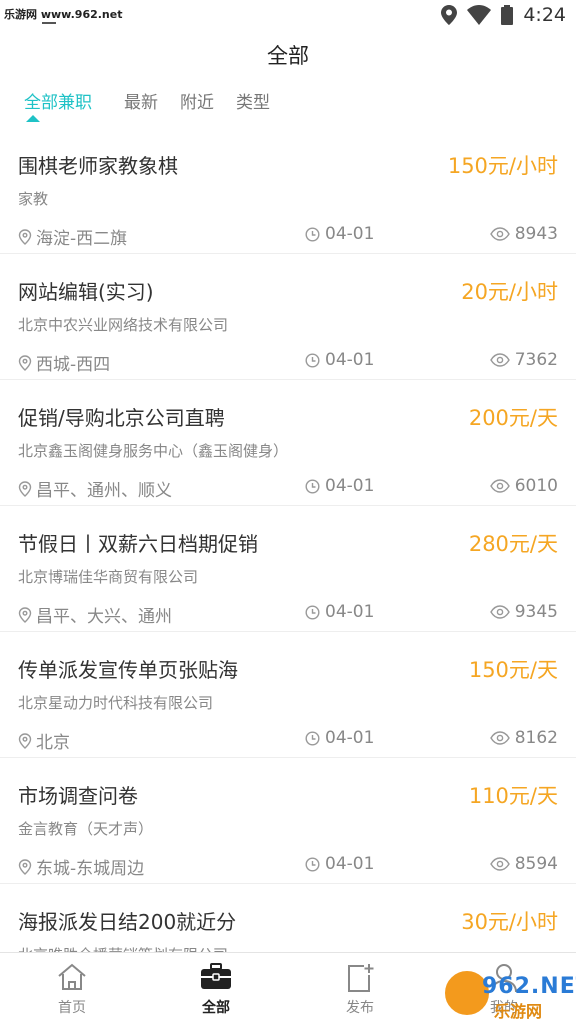 This screenshot has height=1024, width=576. Describe the element at coordinates (216, 1008) in the screenshot. I see `nav-all-label: 全部` at that location.